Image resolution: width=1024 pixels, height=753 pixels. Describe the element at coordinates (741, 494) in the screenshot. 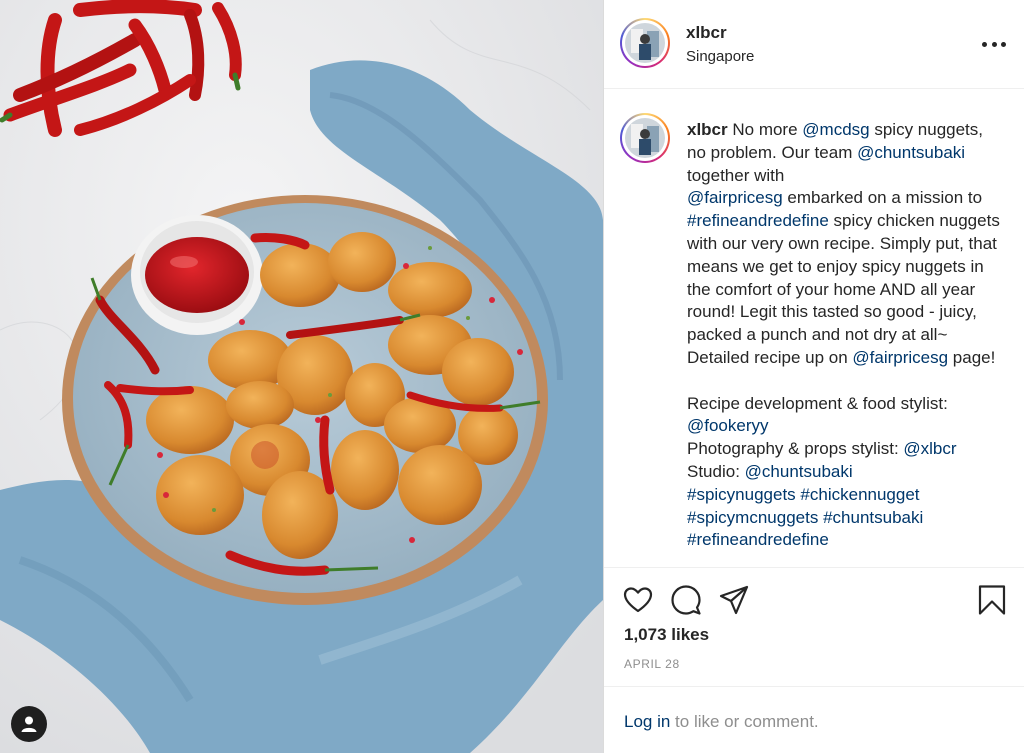

I see `hashtag-link: #spicynuggets` at that location.